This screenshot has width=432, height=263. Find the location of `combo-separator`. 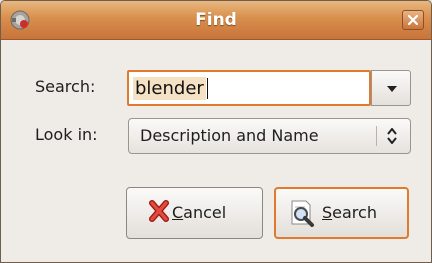

combo-separator is located at coordinates (376, 136).